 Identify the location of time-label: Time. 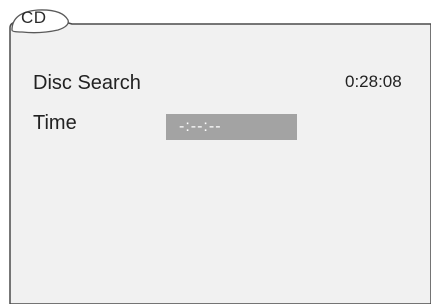
(55, 123).